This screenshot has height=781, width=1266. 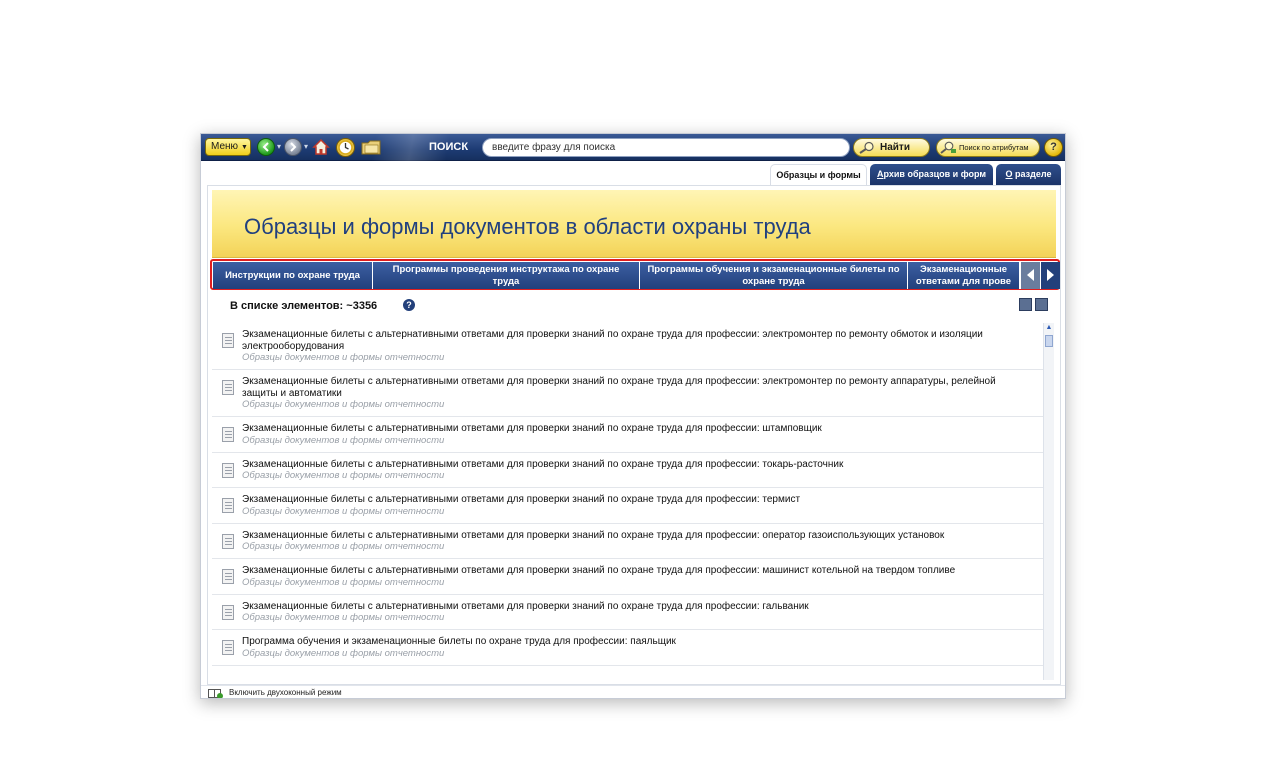 I want to click on search-input, so click(x=666, y=147).